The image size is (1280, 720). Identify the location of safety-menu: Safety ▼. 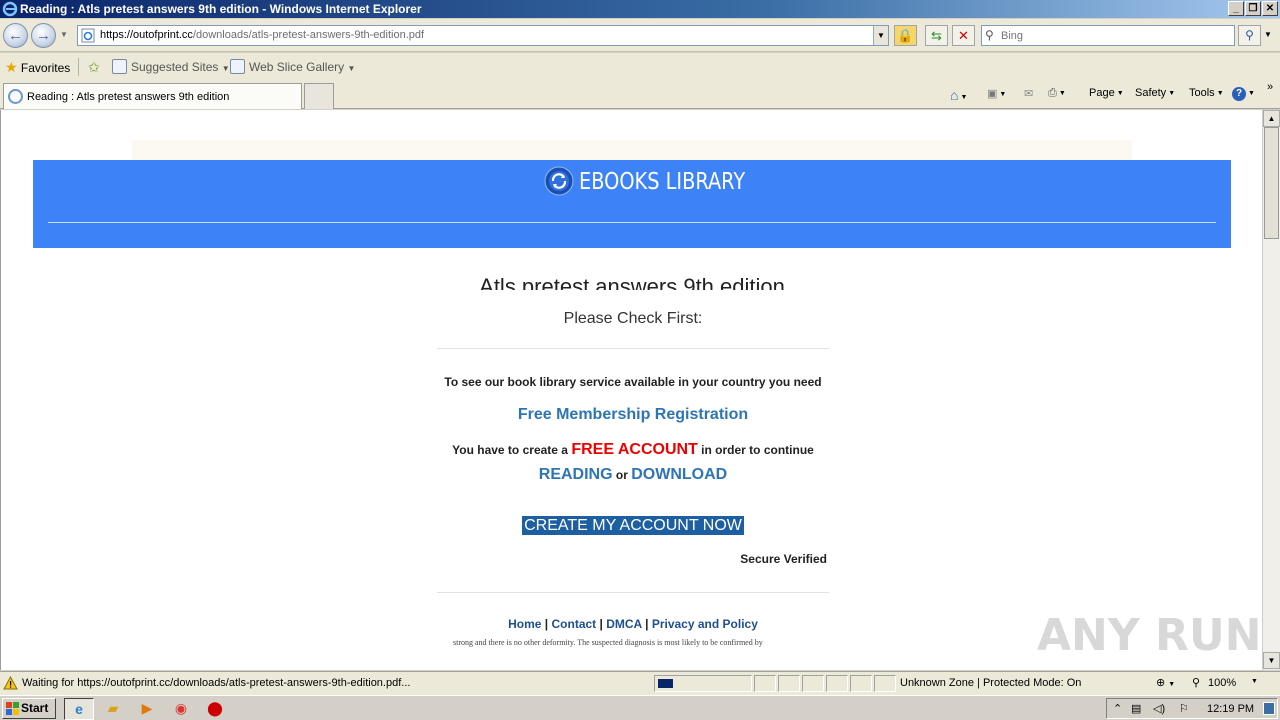
(1155, 93).